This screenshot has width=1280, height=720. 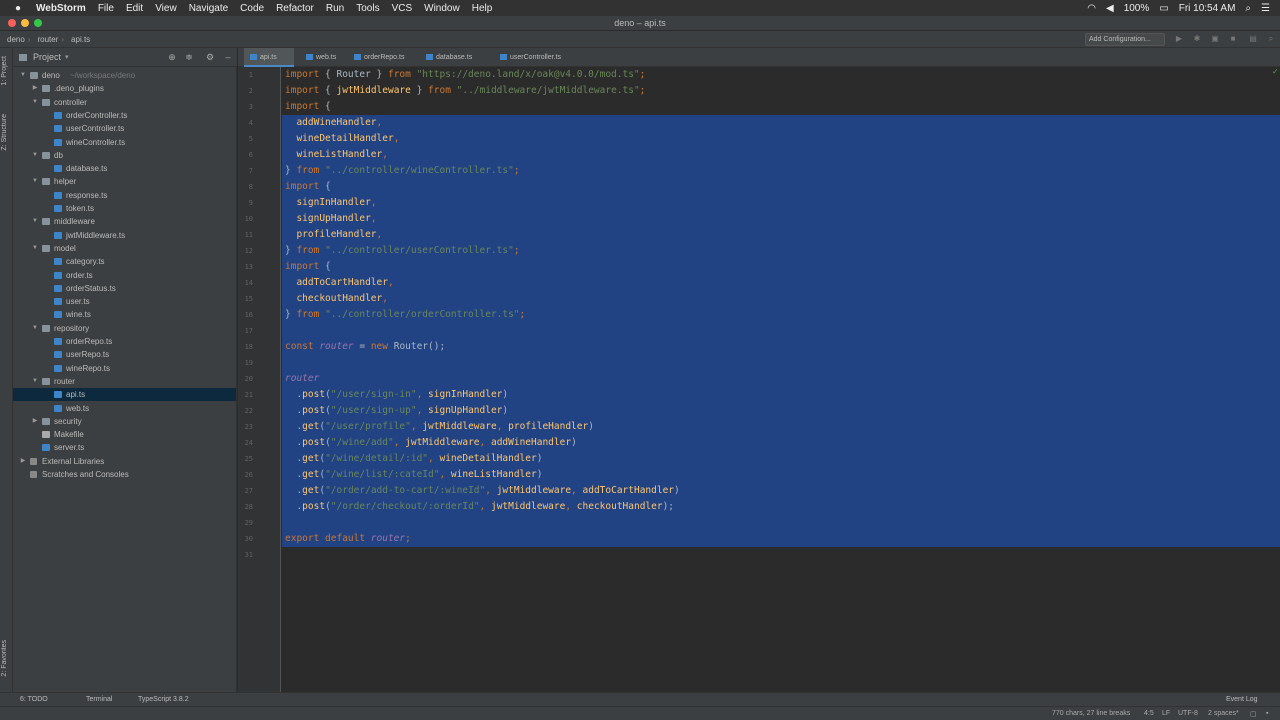 I want to click on menu-edit: Edit, so click(x=134, y=8).